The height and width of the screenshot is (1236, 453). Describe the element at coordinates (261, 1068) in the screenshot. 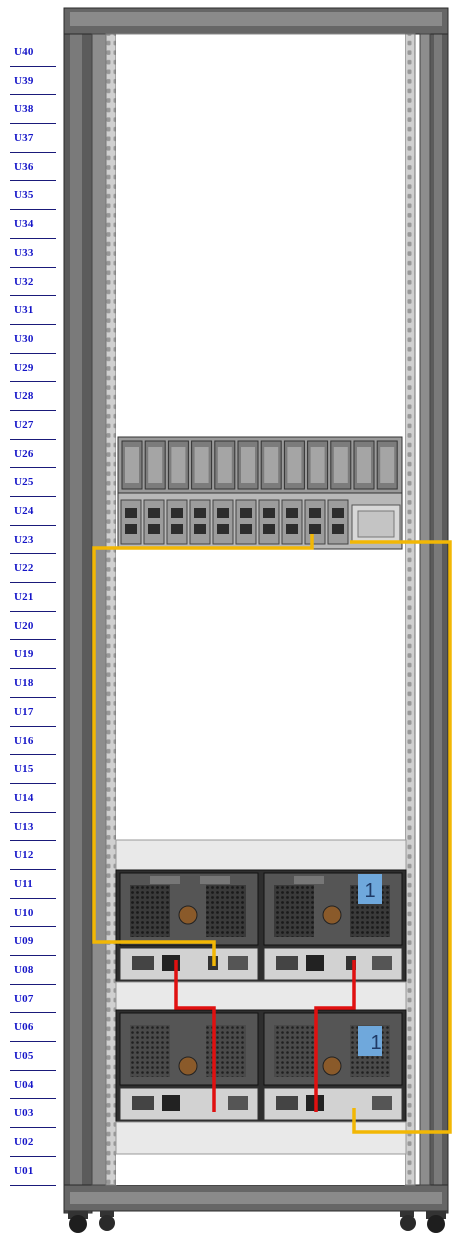

I see `disk-enclosure-lower` at that location.